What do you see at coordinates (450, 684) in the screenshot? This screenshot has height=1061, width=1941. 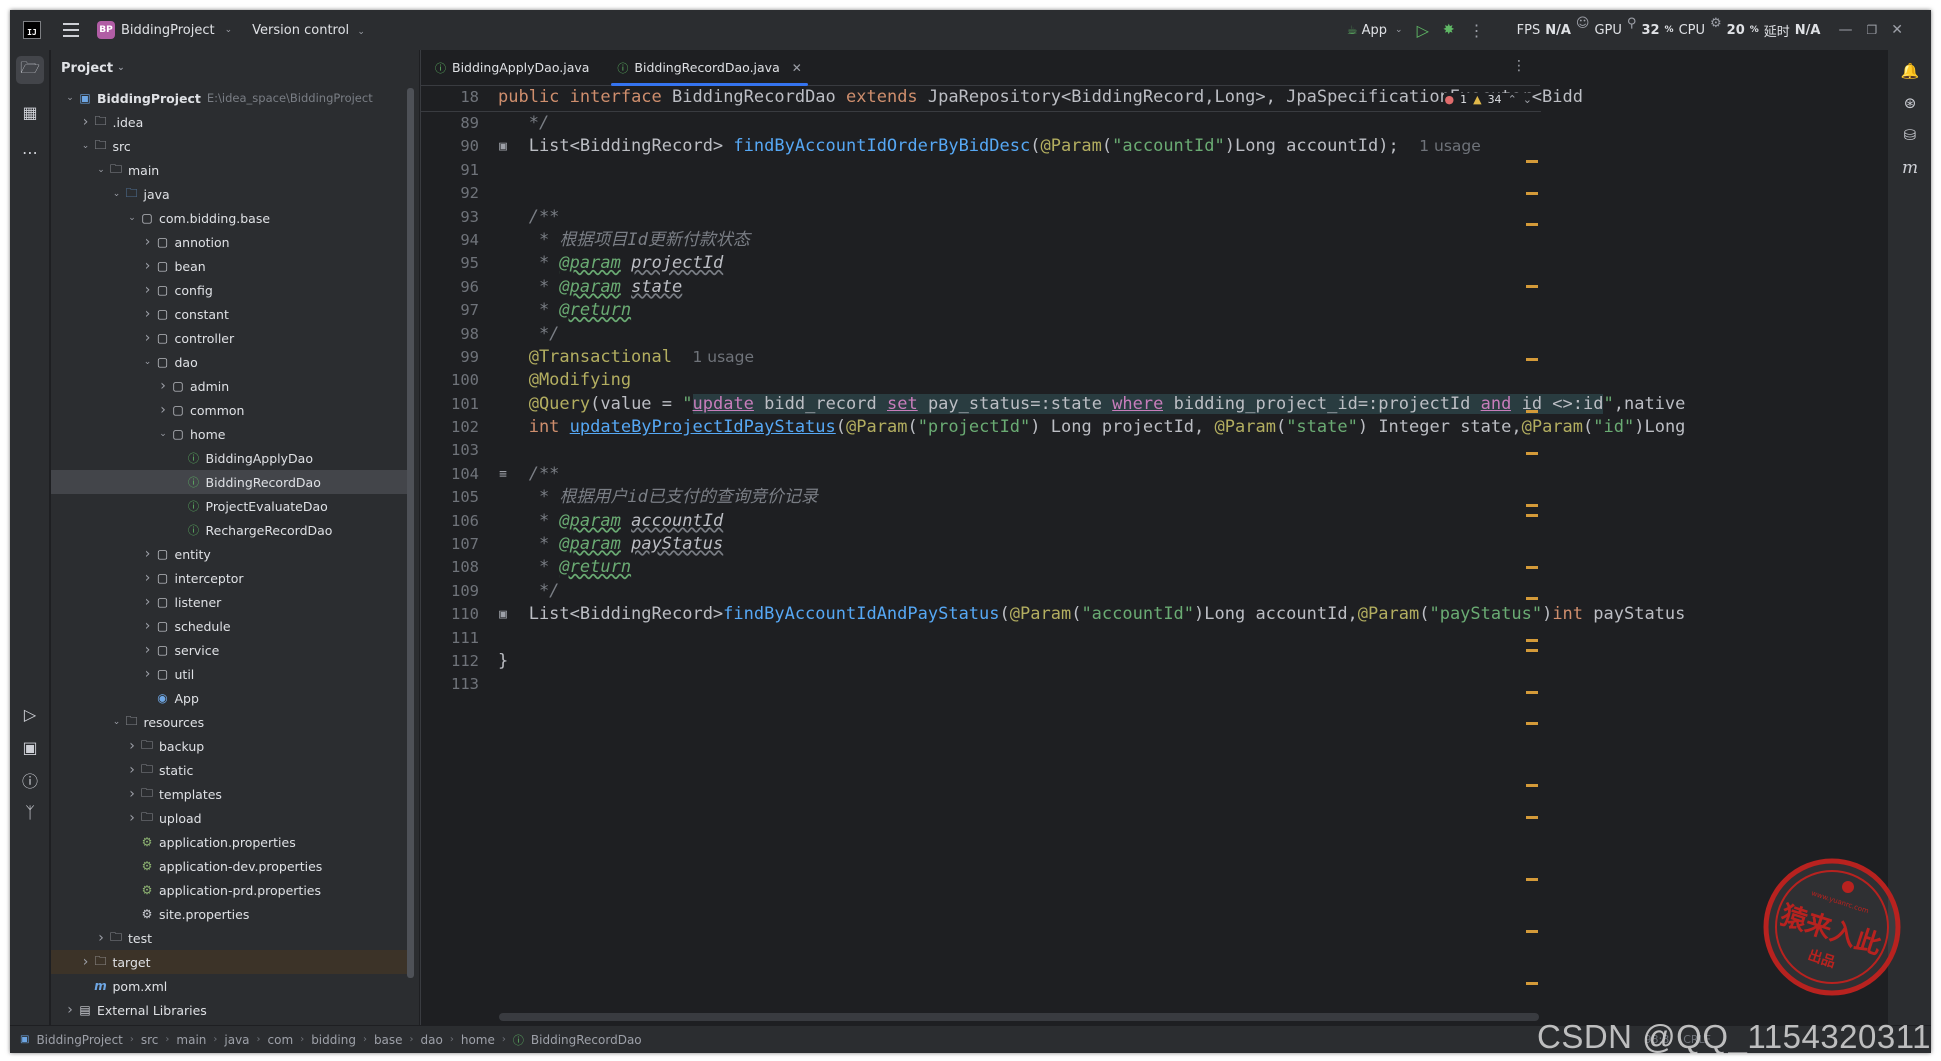 I see `line-number: 113` at bounding box center [450, 684].